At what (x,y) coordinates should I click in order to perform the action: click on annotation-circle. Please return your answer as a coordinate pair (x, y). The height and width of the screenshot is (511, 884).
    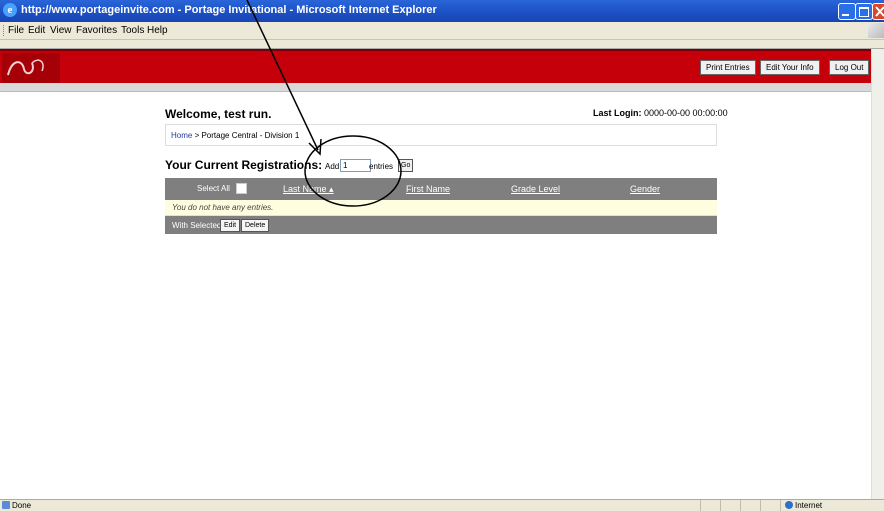
    Looking at the image, I should click on (353, 171).